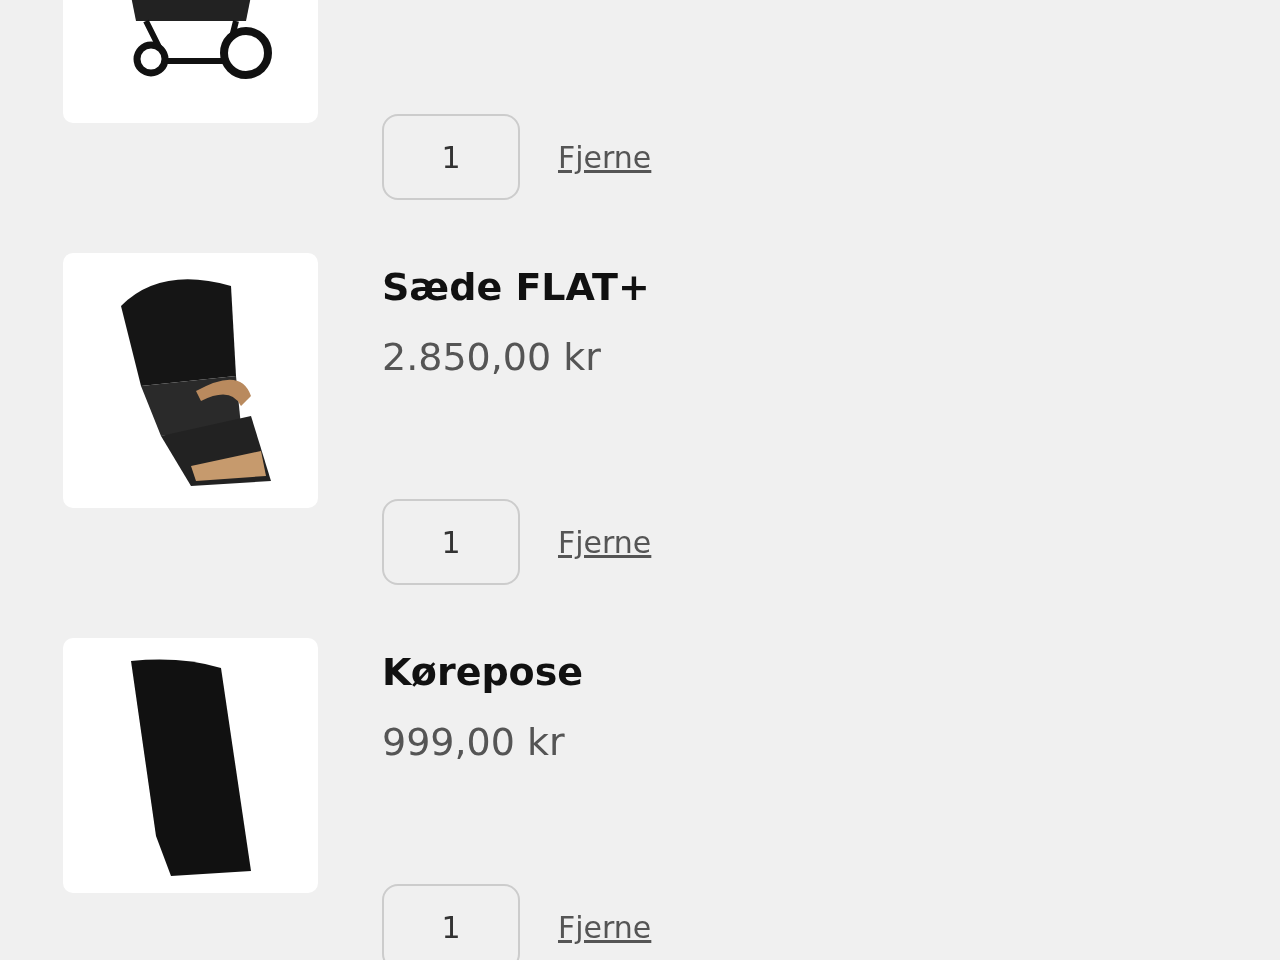 Image resolution: width=1280 pixels, height=960 pixels. I want to click on product-price: 999,00 kr, so click(474, 742).